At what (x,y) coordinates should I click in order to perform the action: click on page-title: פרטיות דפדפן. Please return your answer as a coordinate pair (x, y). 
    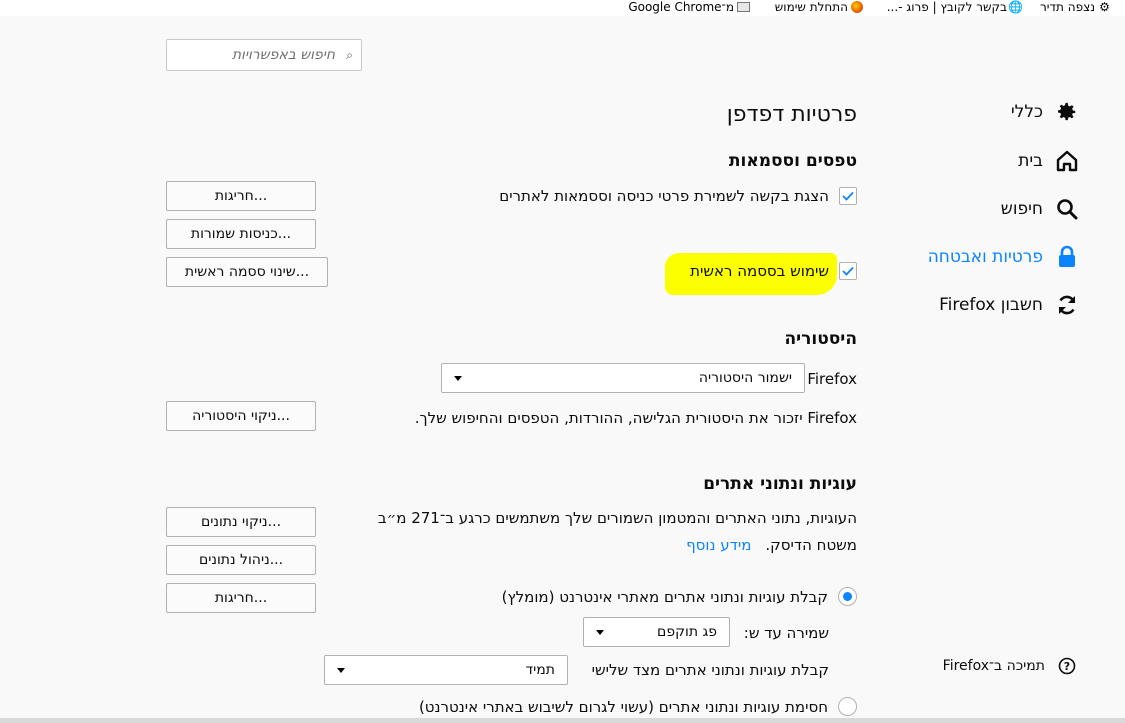
    Looking at the image, I should click on (791, 114).